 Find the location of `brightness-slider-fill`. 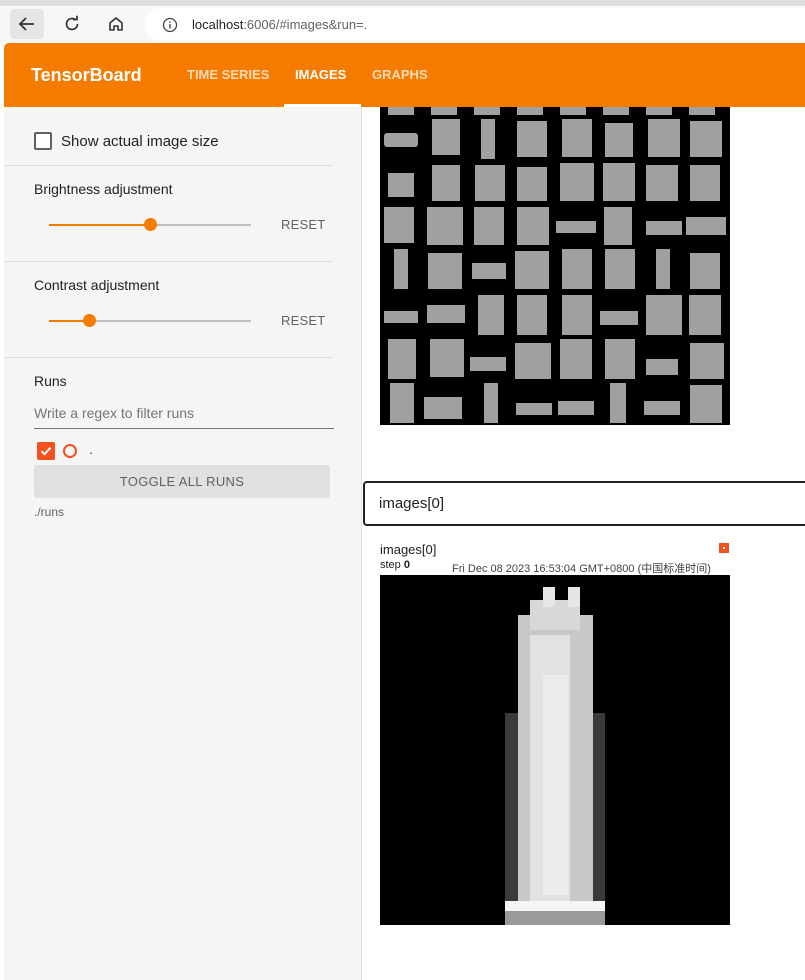

brightness-slider-fill is located at coordinates (99, 225).